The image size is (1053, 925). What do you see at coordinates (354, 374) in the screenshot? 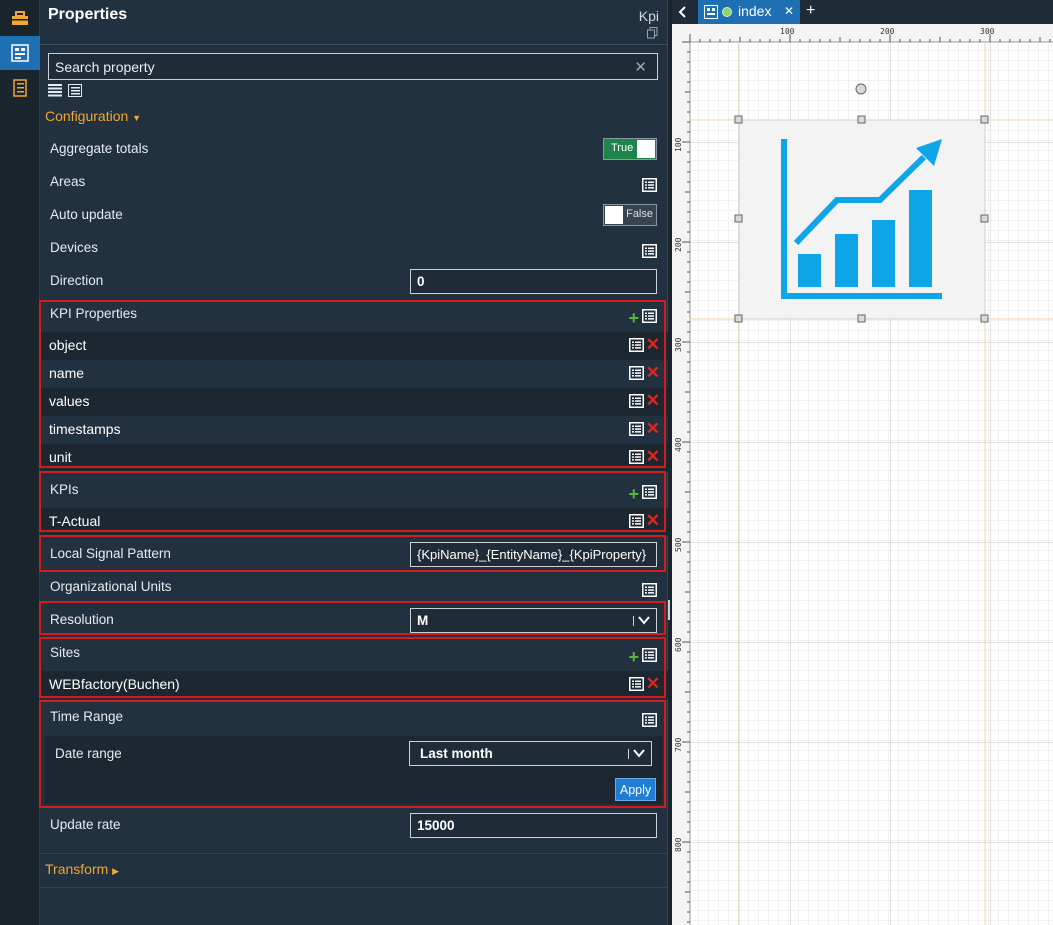
I see `list-item: name ✕` at bounding box center [354, 374].